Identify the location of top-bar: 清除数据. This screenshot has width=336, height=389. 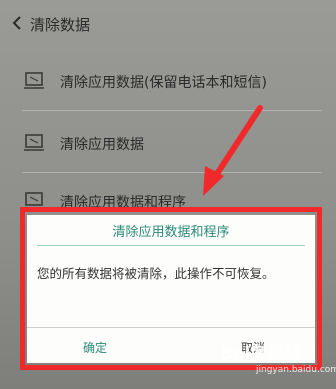
(168, 24).